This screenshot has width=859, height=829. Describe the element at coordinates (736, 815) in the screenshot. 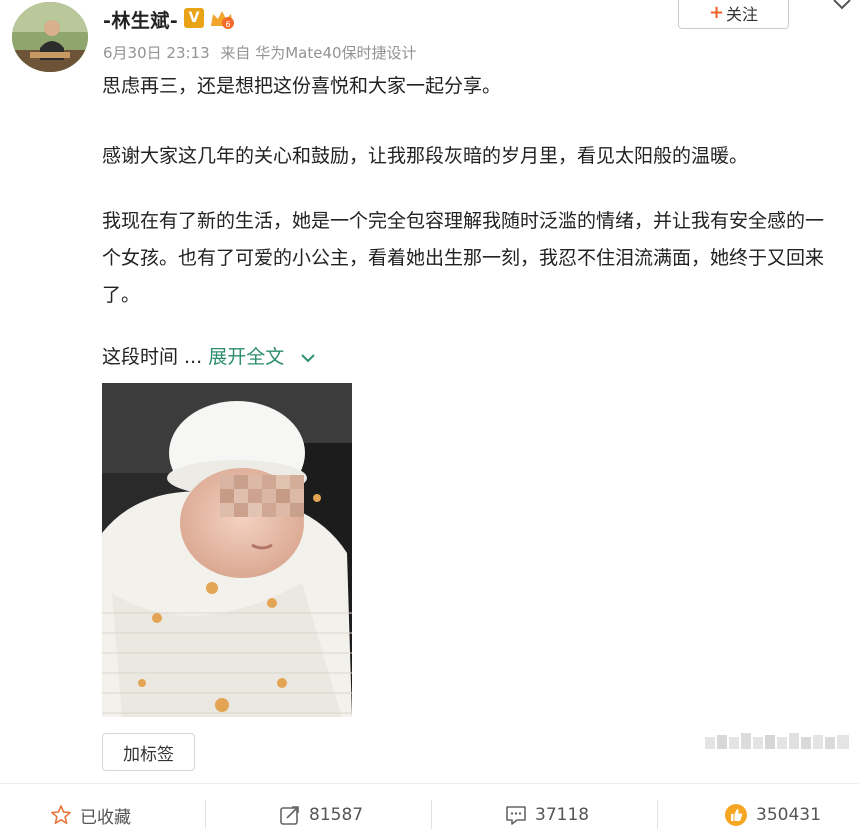

I see `thumbs-up-icon` at that location.